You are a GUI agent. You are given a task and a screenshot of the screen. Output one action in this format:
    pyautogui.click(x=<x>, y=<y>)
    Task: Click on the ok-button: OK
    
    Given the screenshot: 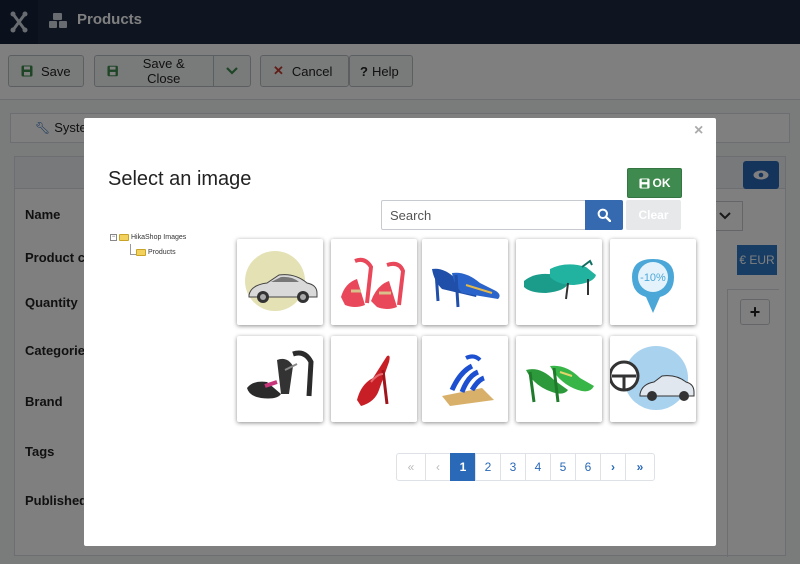 What is the action you would take?
    pyautogui.click(x=654, y=183)
    